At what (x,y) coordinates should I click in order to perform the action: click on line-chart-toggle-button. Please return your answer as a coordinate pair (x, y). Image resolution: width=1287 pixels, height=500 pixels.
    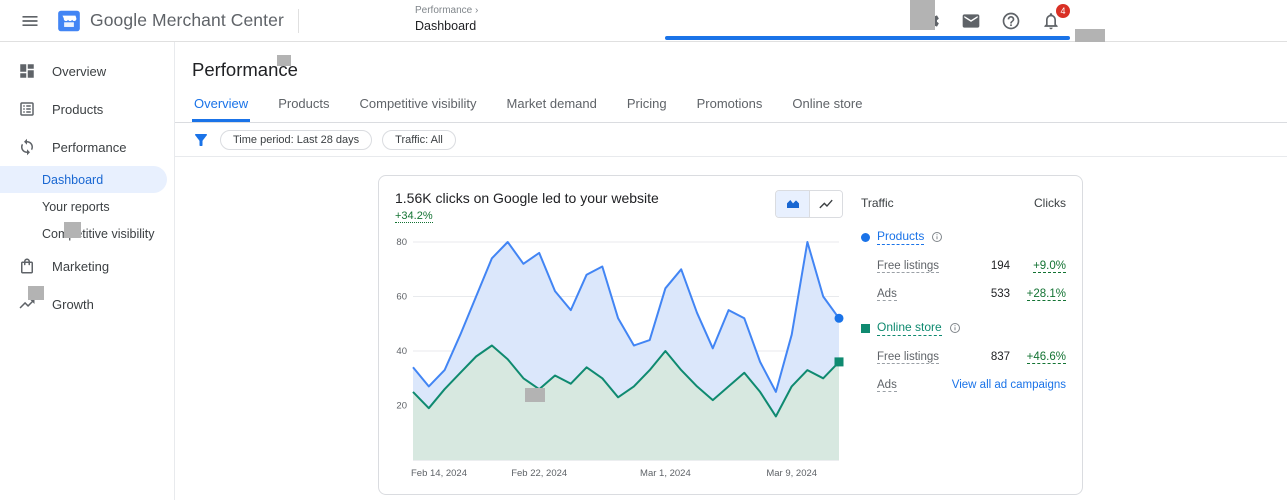
    Looking at the image, I should click on (825, 204).